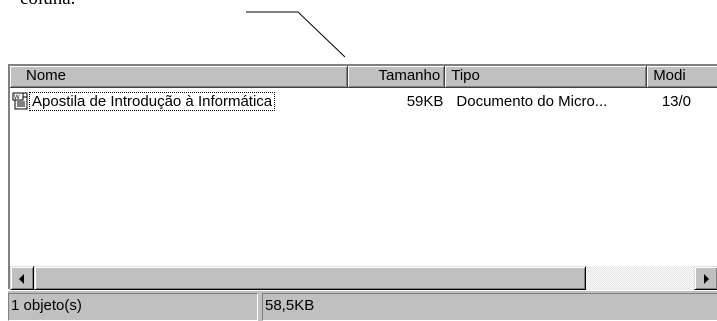 This screenshot has width=717, height=321. I want to click on status-bar: 1 objeto(s) 58,5KB, so click(362, 306).